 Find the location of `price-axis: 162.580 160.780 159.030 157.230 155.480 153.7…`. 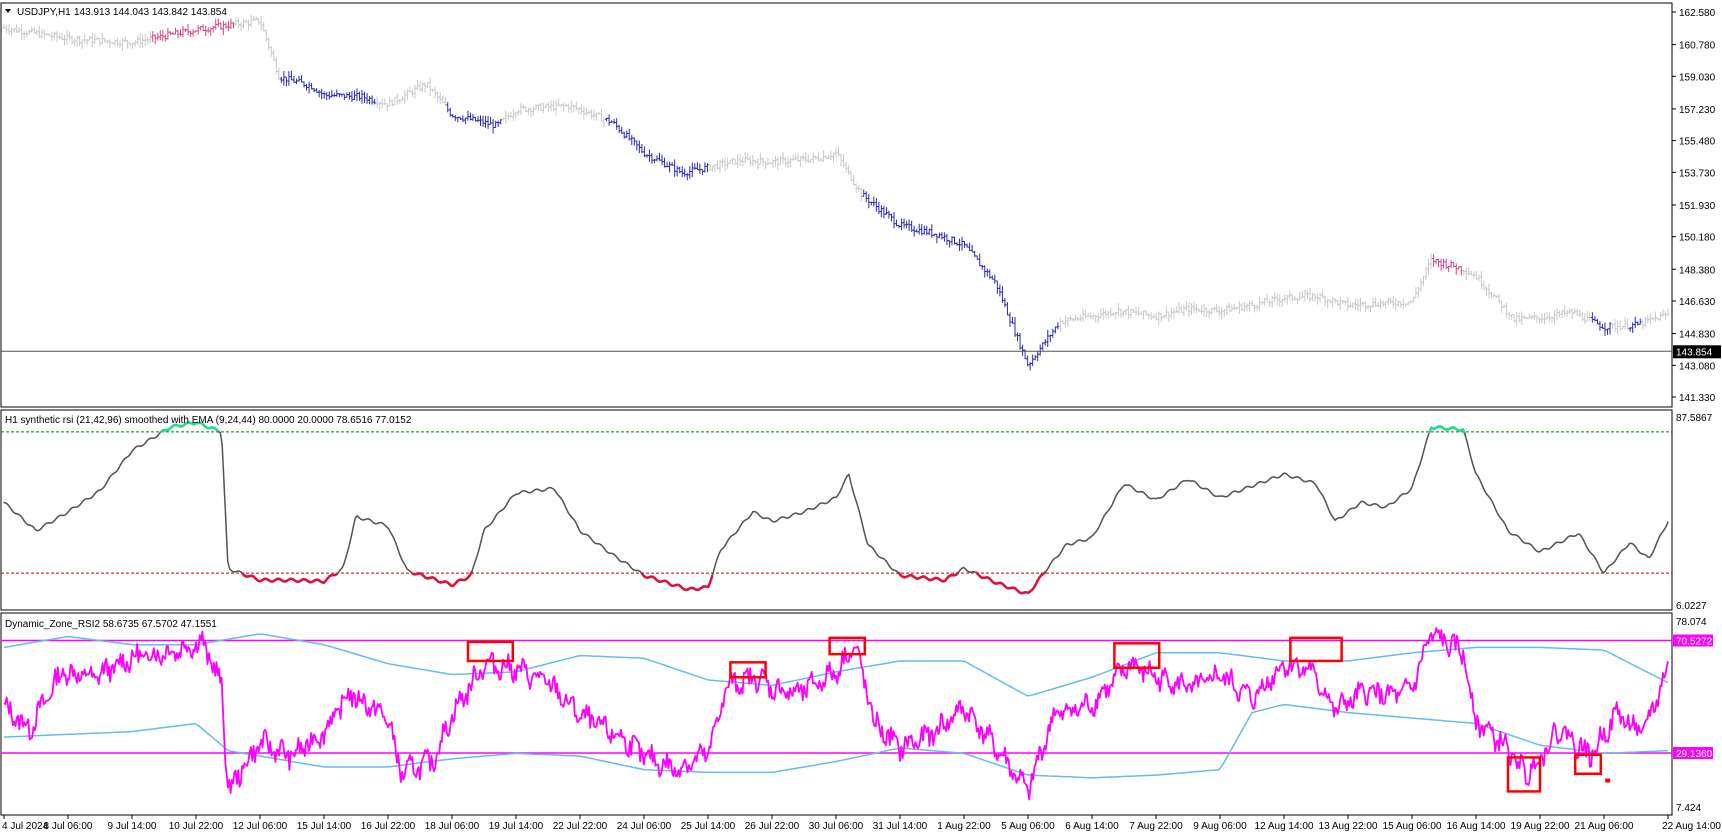

price-axis: 162.580 160.780 159.030 157.230 155.480 153.7… is located at coordinates (1694, 206).